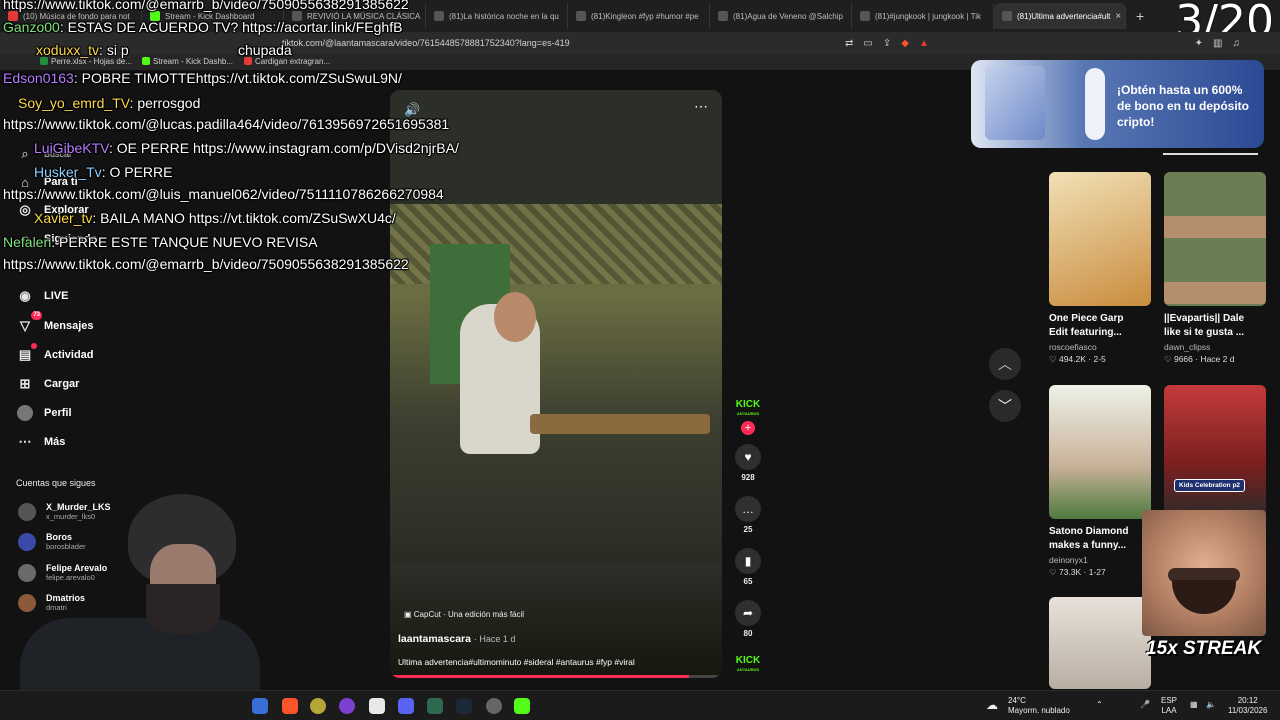 The width and height of the screenshot is (1280, 720). Describe the element at coordinates (867, 43) in the screenshot. I see `cast-icon: ▭` at that location.